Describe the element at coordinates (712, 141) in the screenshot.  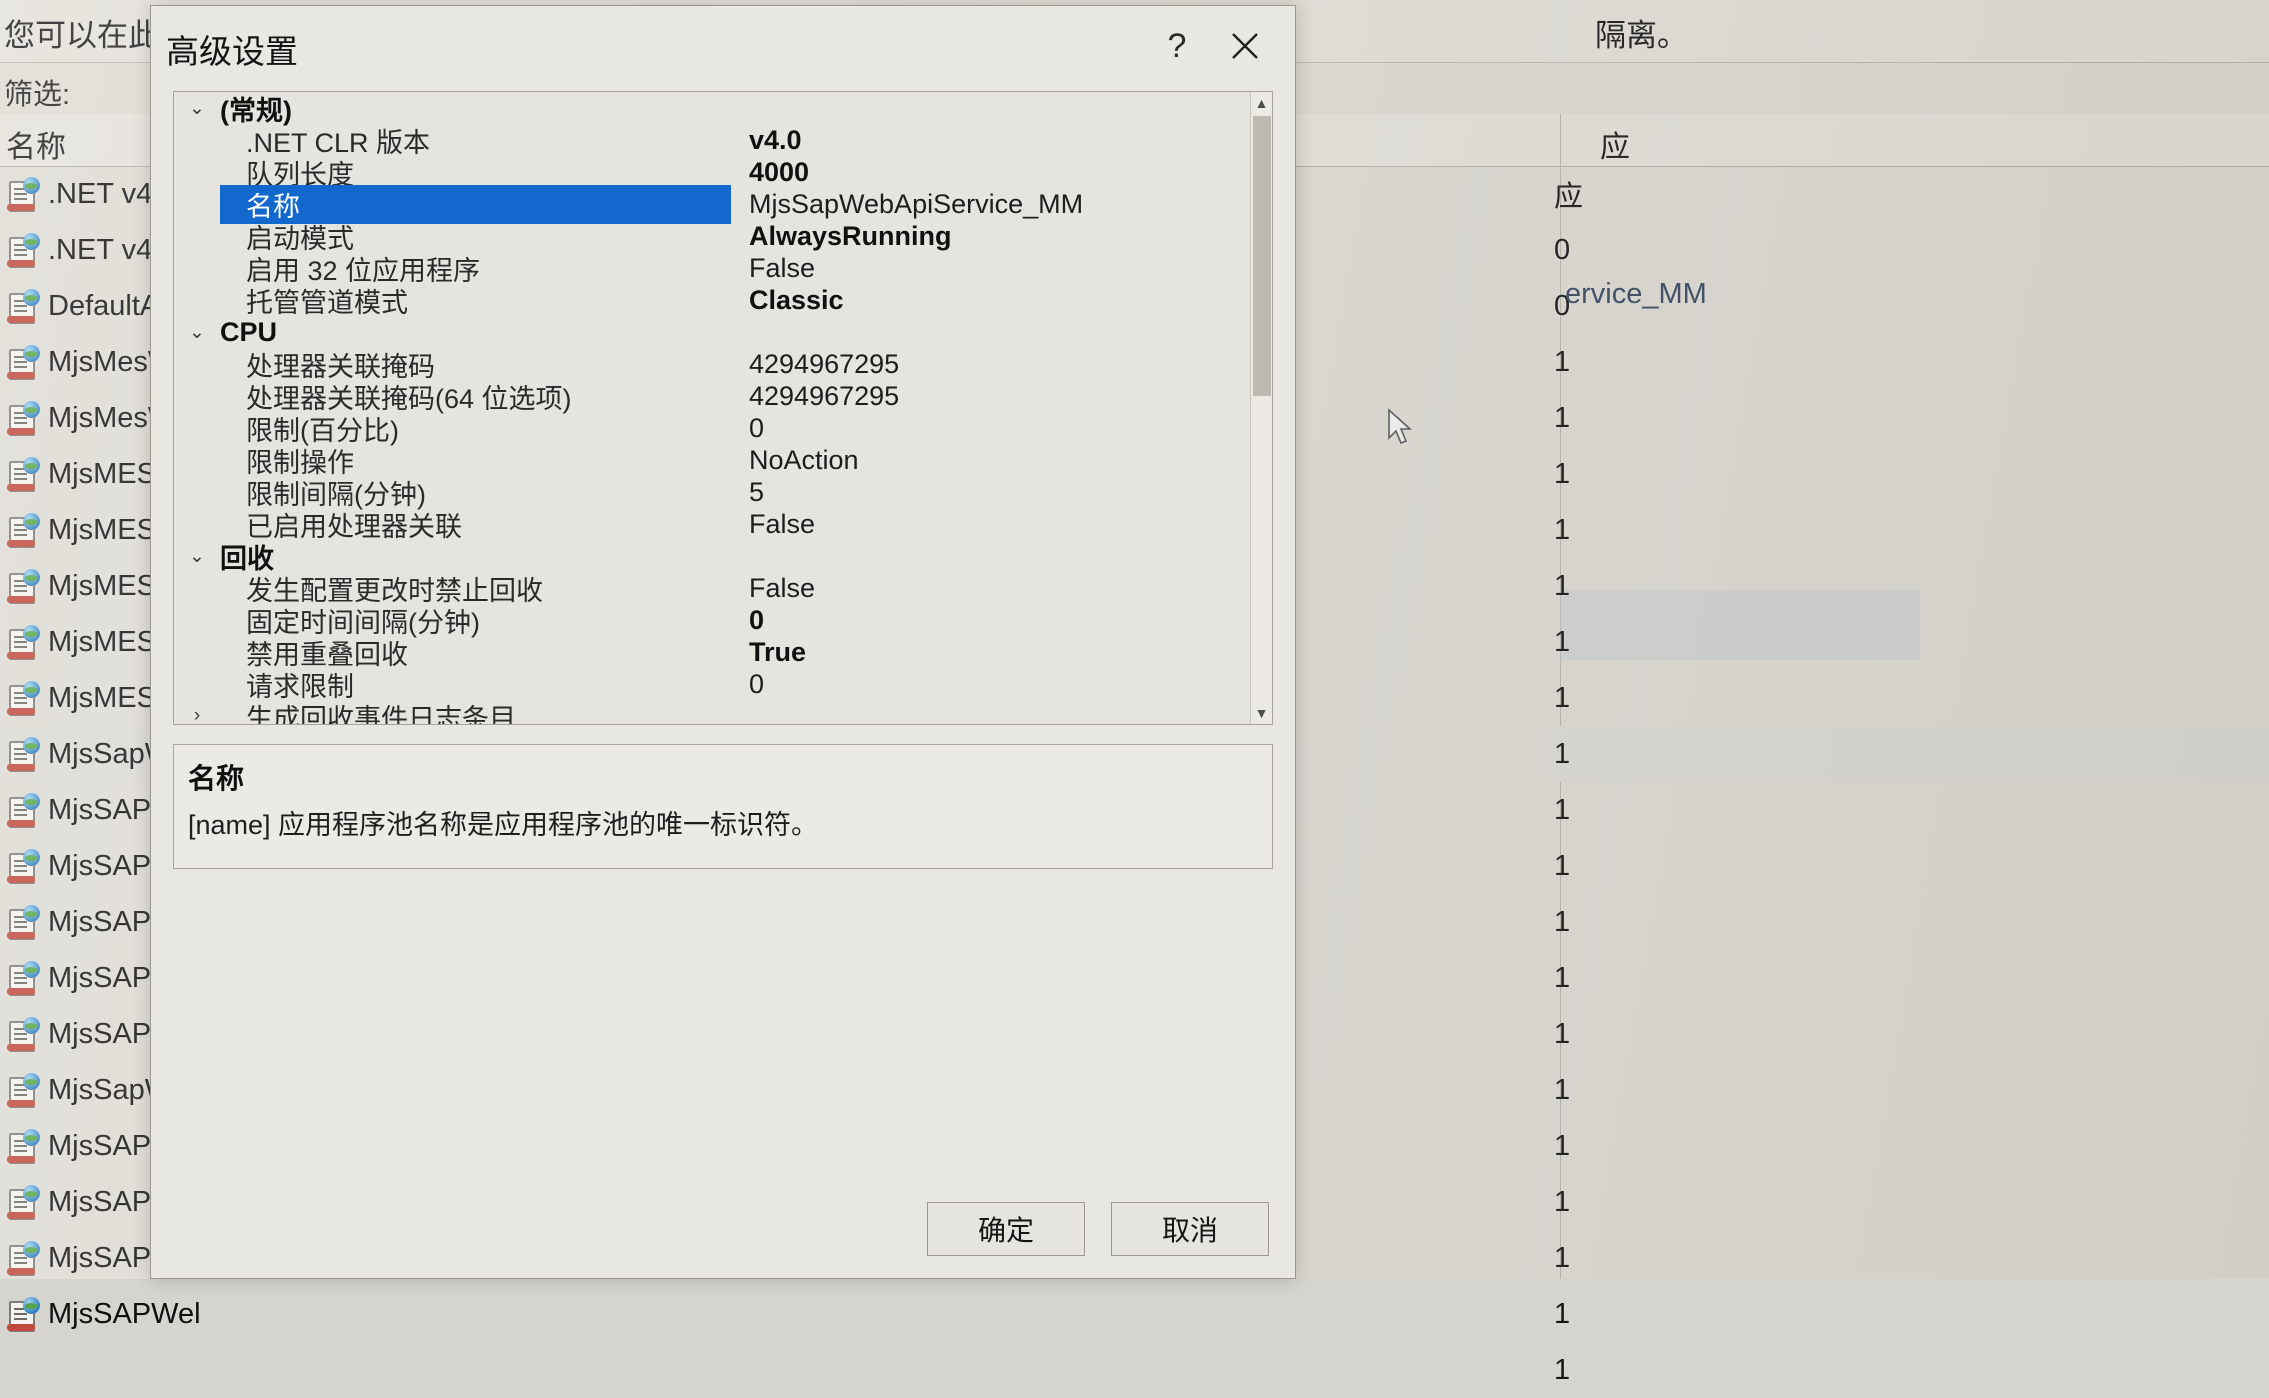
I see `property-row: .NET CLR 版本 v4.0` at that location.